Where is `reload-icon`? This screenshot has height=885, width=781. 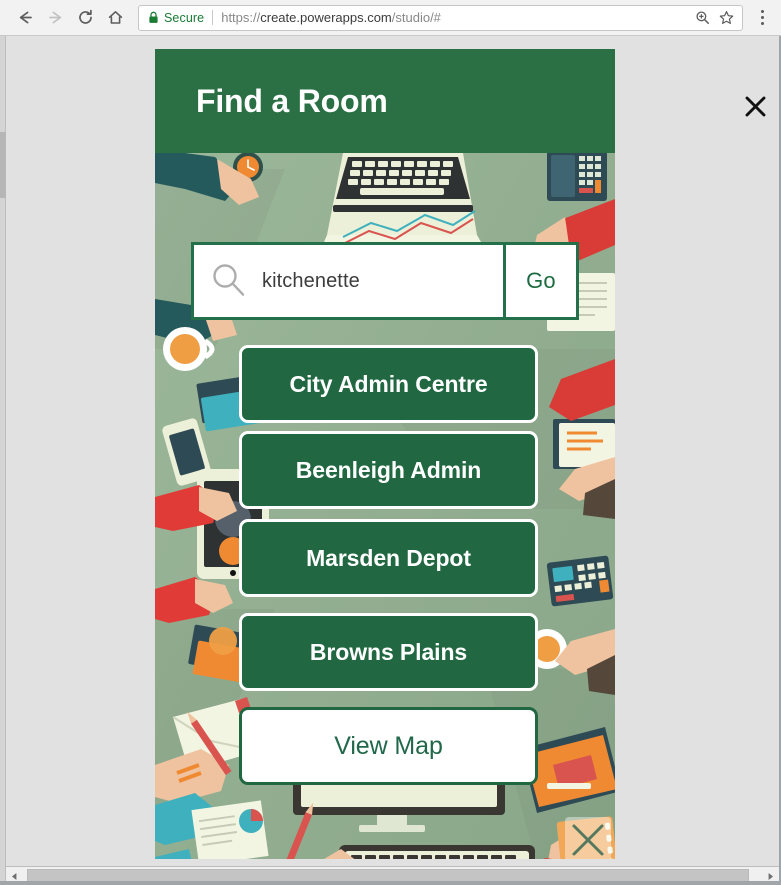
reload-icon is located at coordinates (85, 17).